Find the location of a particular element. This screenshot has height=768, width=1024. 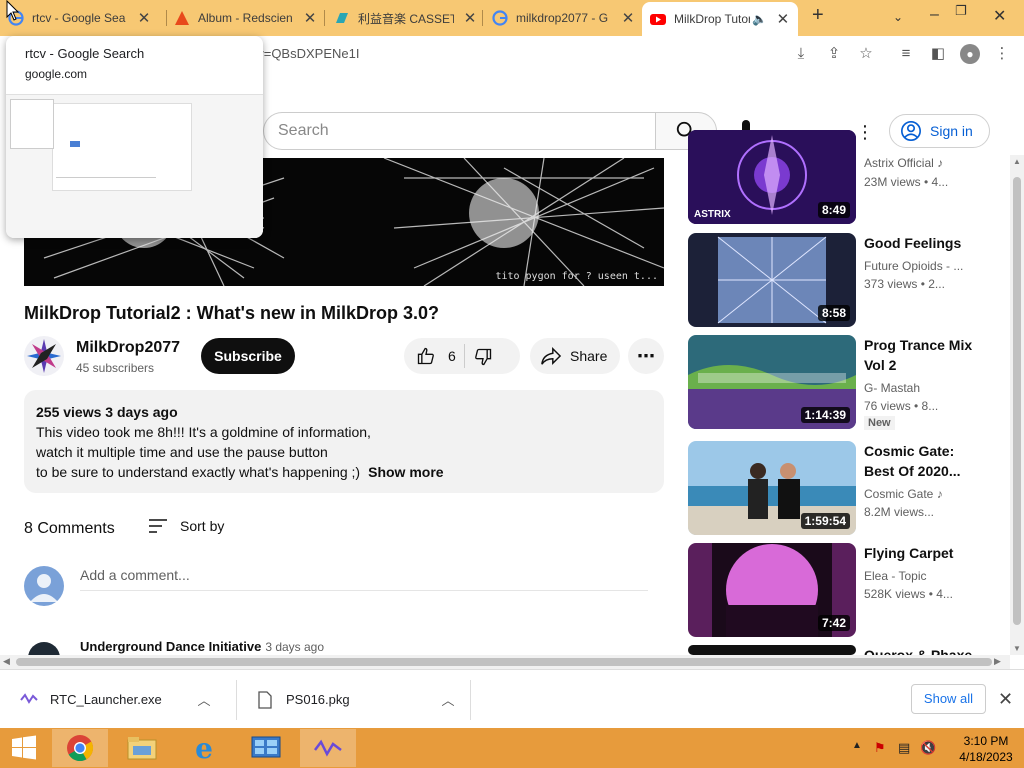

control-panel-icon is located at coordinates (266, 747).